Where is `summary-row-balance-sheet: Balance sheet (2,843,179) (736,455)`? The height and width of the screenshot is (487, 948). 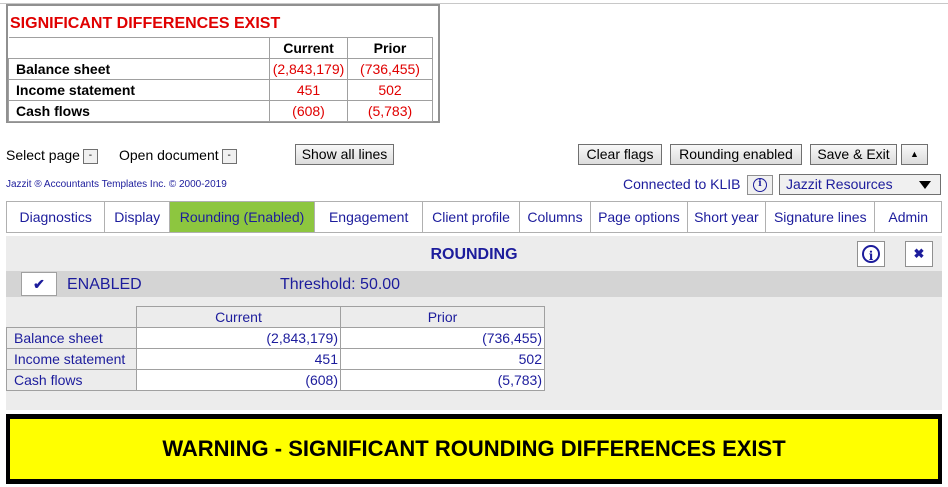
summary-row-balance-sheet: Balance sheet (2,843,179) (736,455) is located at coordinates (220, 69).